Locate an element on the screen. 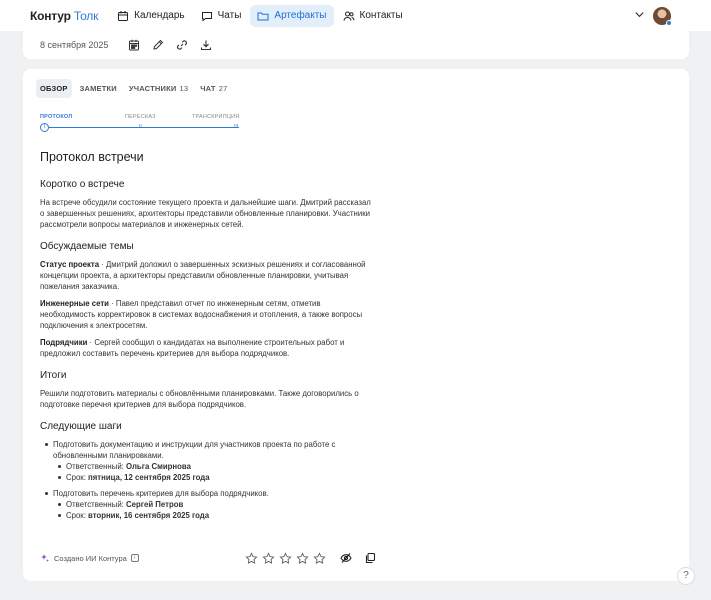 This screenshot has width=711, height=600. app-logo: Контур Толк is located at coordinates (64, 16).